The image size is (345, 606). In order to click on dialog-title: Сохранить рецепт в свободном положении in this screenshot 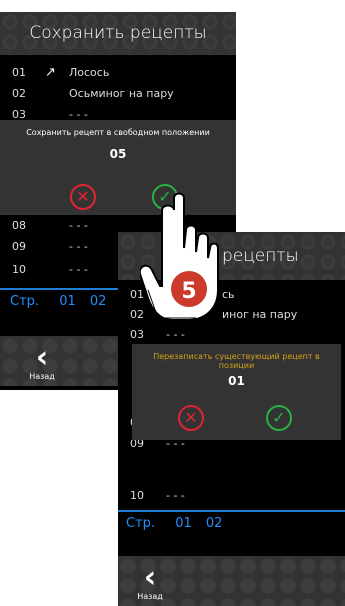, I will do `click(118, 132)`.